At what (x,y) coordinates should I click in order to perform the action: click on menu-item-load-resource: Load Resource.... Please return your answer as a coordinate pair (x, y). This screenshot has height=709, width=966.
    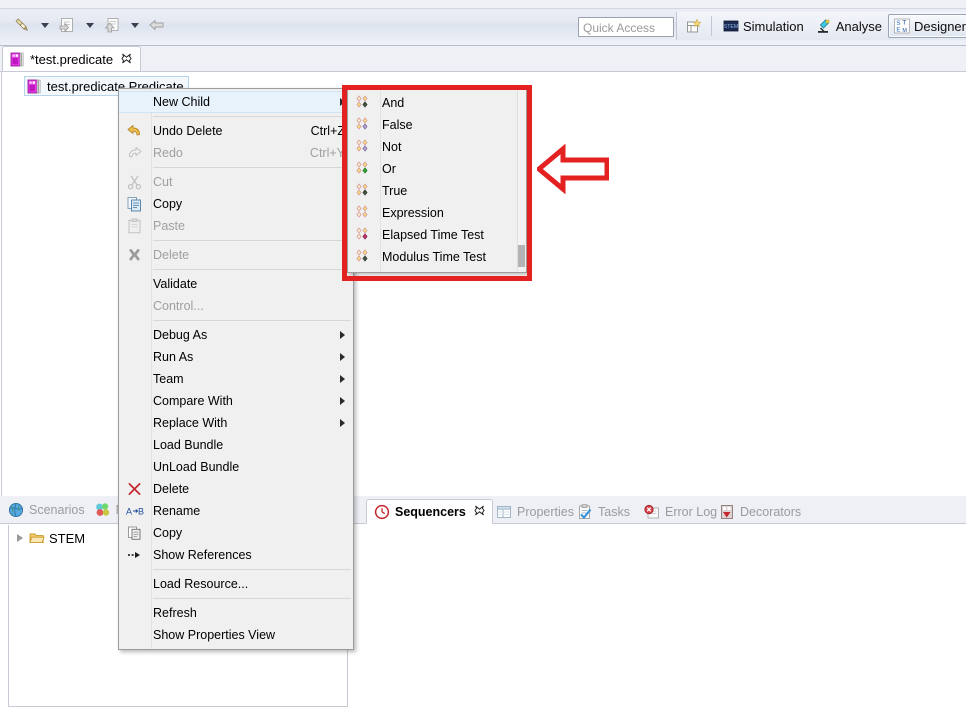
    Looking at the image, I should click on (236, 584).